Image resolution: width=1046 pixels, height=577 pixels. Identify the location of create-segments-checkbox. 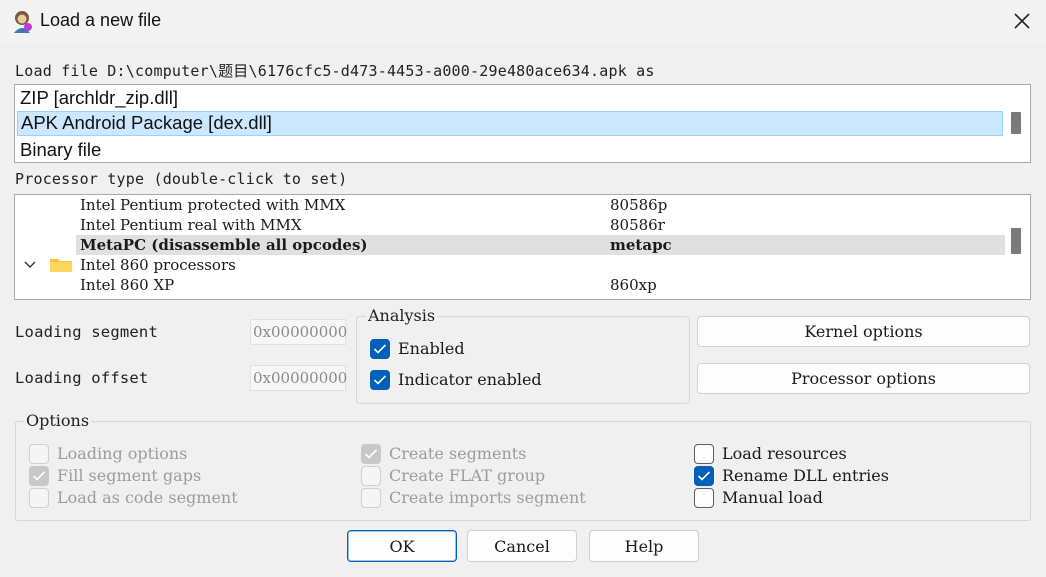
(371, 454).